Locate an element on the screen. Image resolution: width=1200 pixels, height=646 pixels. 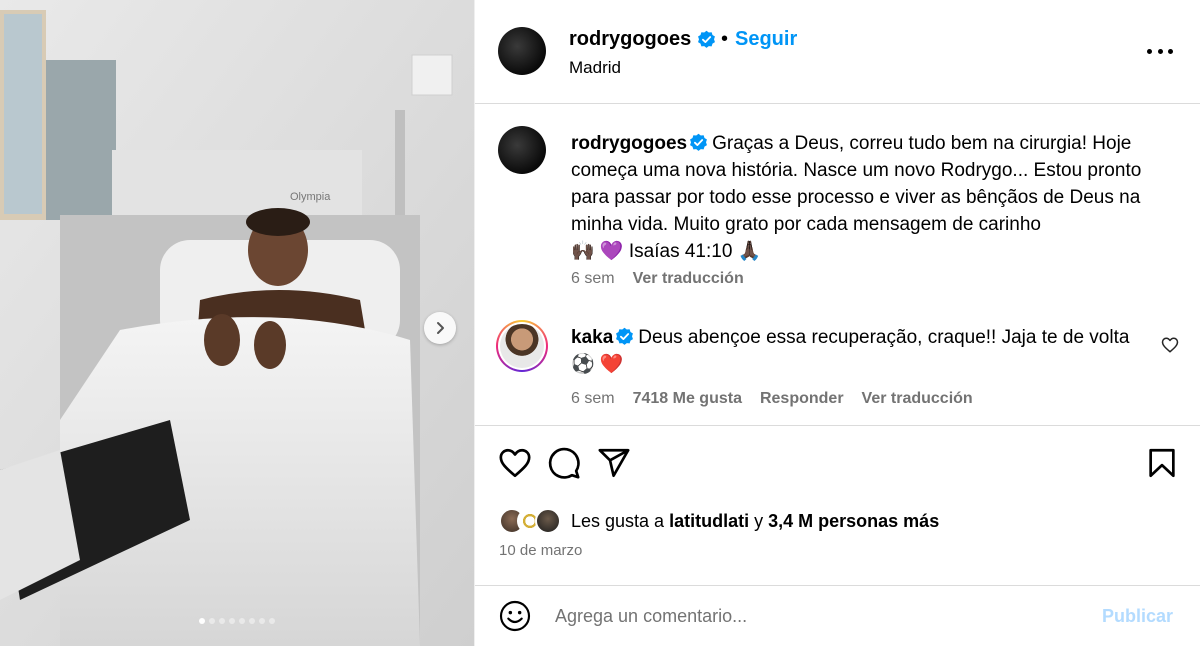
likers-avatars is located at coordinates (530, 521).